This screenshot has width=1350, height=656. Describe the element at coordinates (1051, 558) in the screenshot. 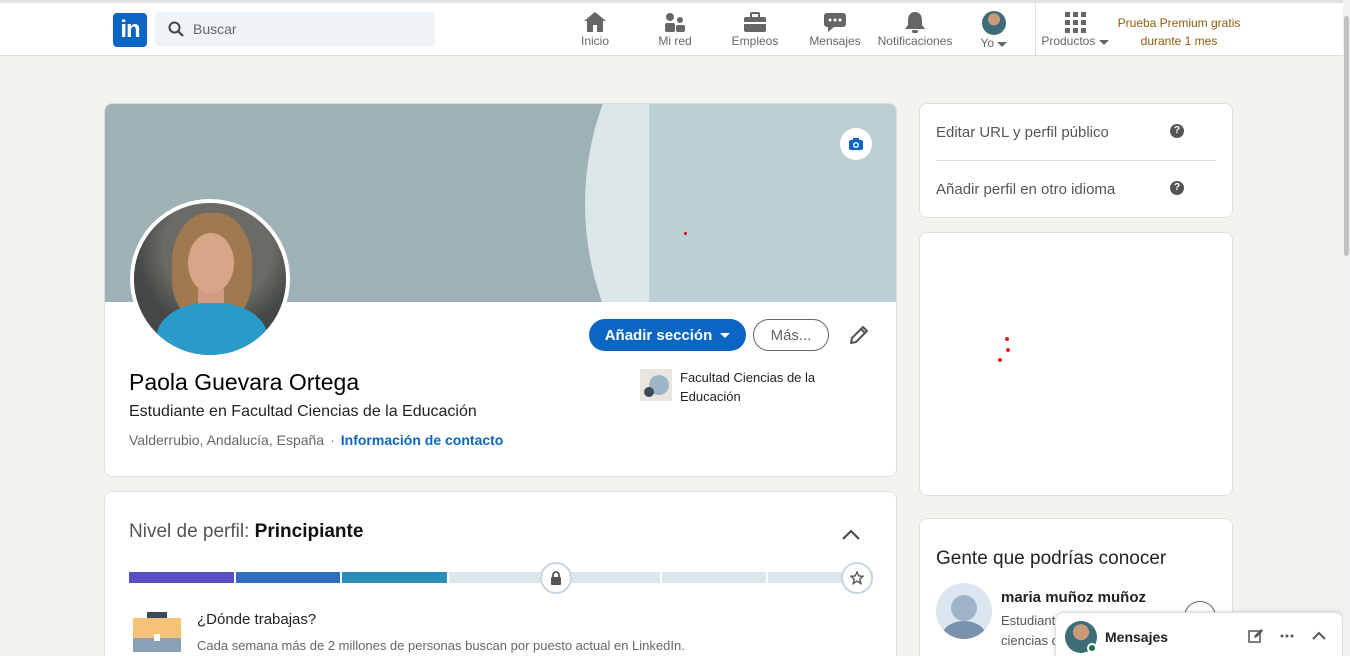

I see `people-title: Gente que podrías conocer` at that location.